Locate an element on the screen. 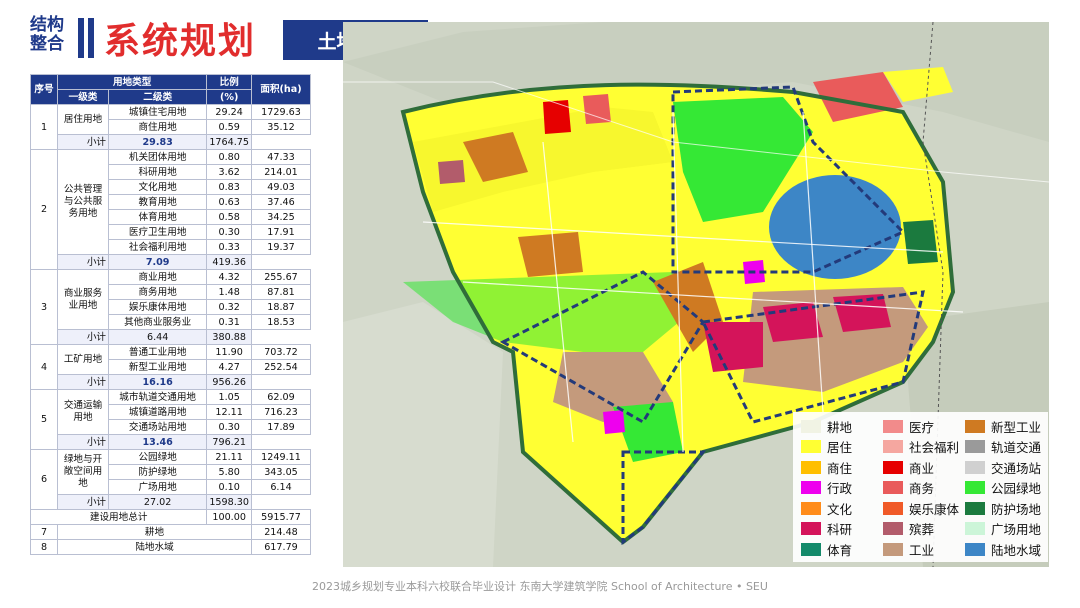  subcategory-cell: 公园绿地 is located at coordinates (157, 457).